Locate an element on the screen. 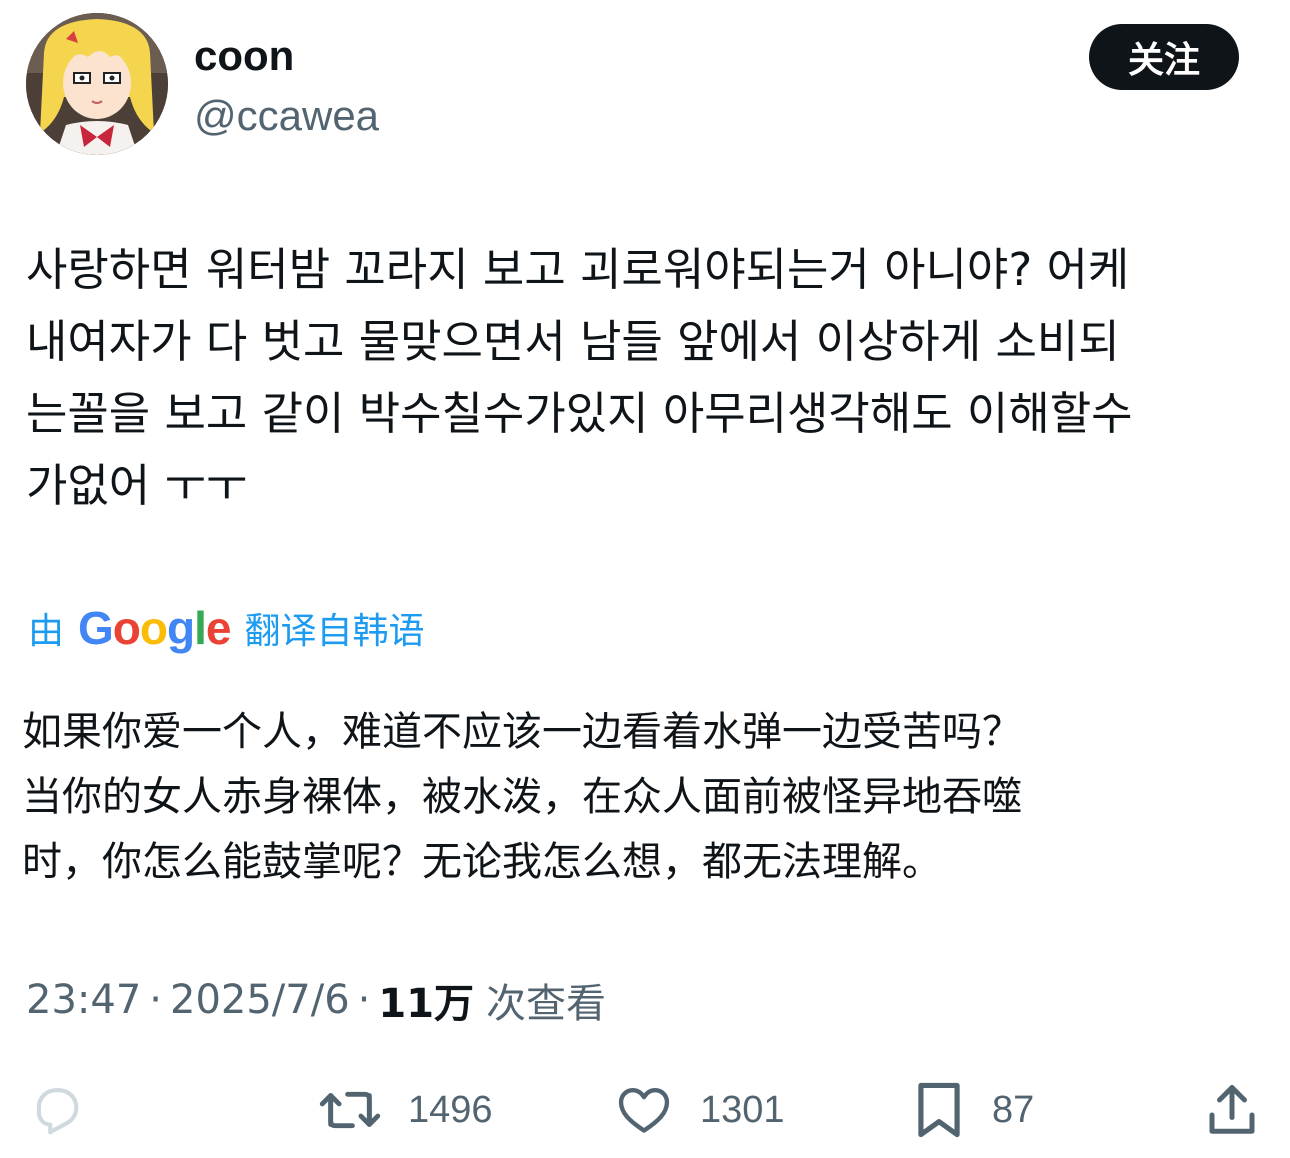  bookmark-icon is located at coordinates (939, 1110).